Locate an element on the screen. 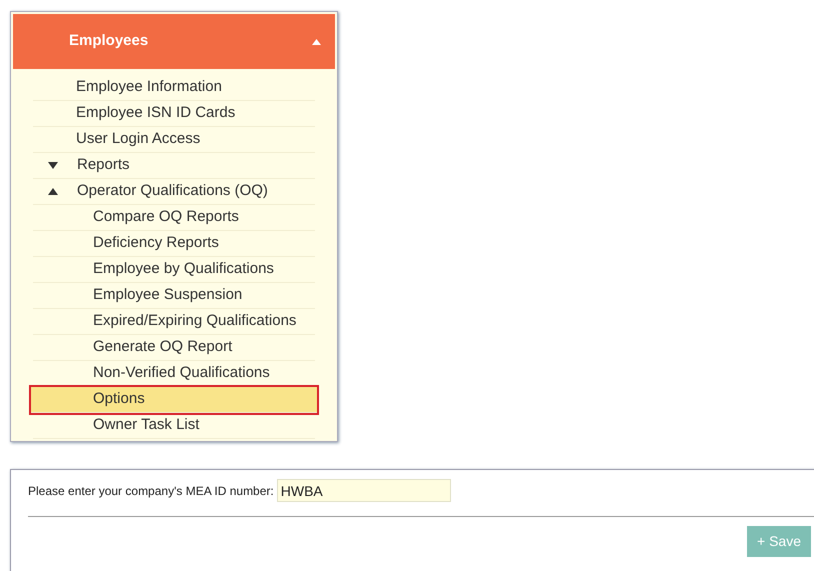 This screenshot has height=571, width=814. menu-item: Employee by Qualifications is located at coordinates (174, 270).